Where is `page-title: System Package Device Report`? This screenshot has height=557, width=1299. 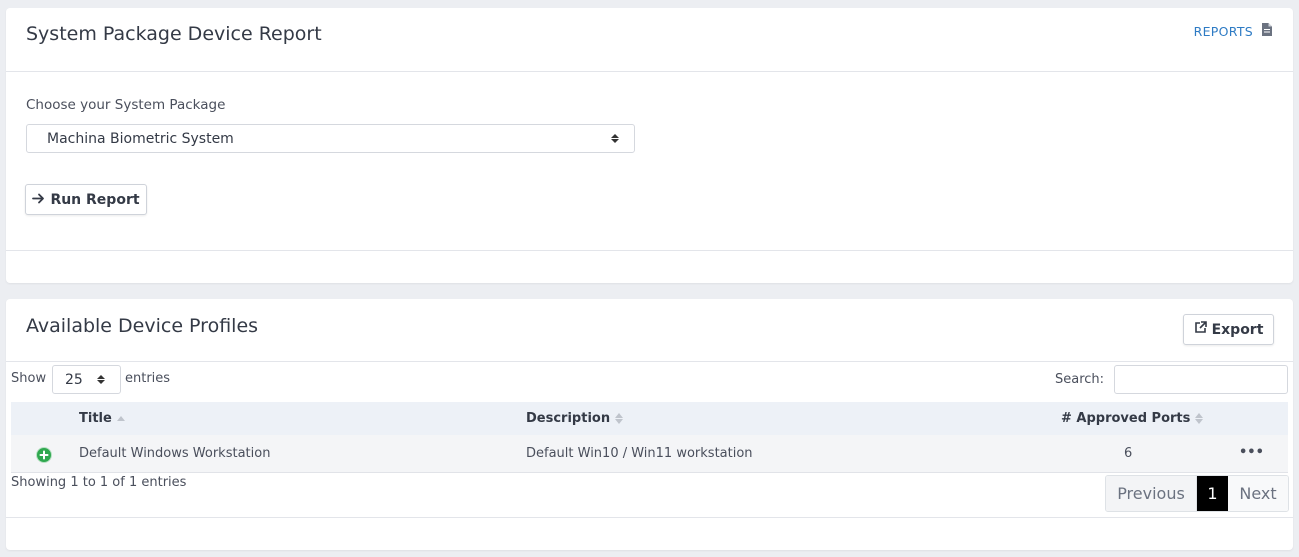 page-title: System Package Device Report is located at coordinates (174, 34).